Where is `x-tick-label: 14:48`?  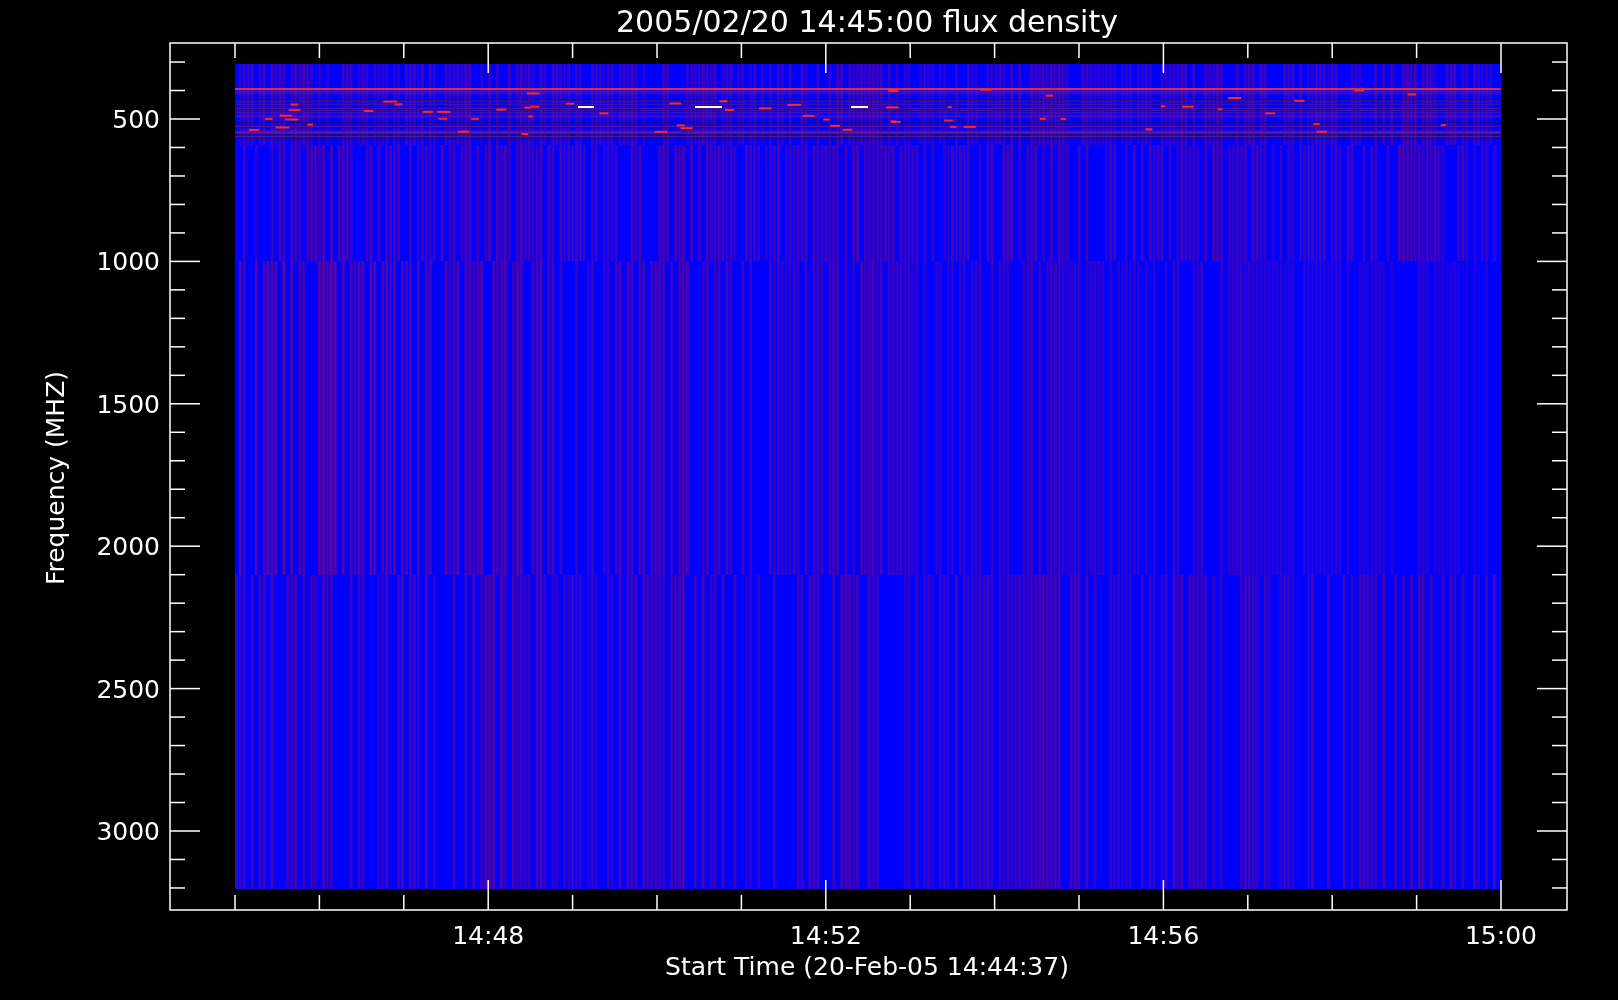
x-tick-label: 14:48 is located at coordinates (488, 935).